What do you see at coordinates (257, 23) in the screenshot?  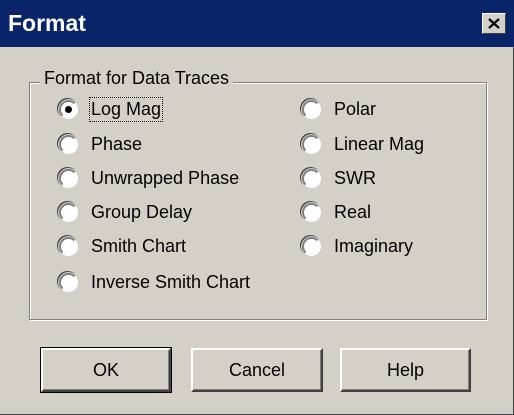 I see `title-bar: Format` at bounding box center [257, 23].